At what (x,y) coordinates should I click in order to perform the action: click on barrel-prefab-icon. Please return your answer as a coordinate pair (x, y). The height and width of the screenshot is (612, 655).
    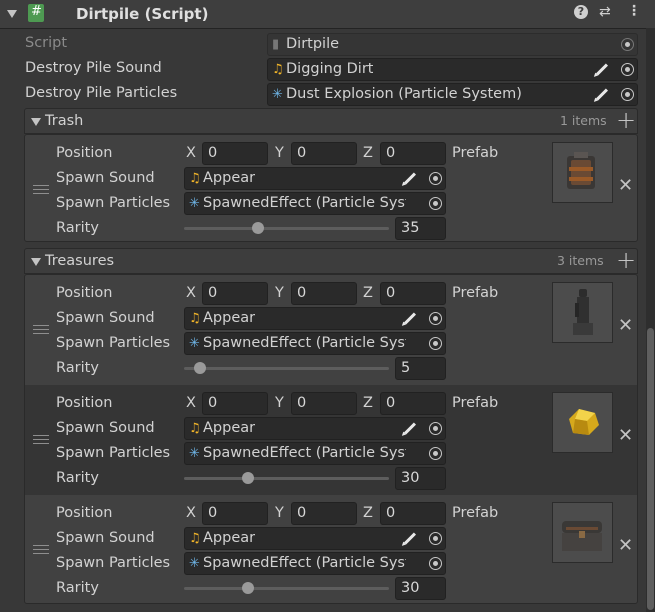
    Looking at the image, I should click on (581, 170).